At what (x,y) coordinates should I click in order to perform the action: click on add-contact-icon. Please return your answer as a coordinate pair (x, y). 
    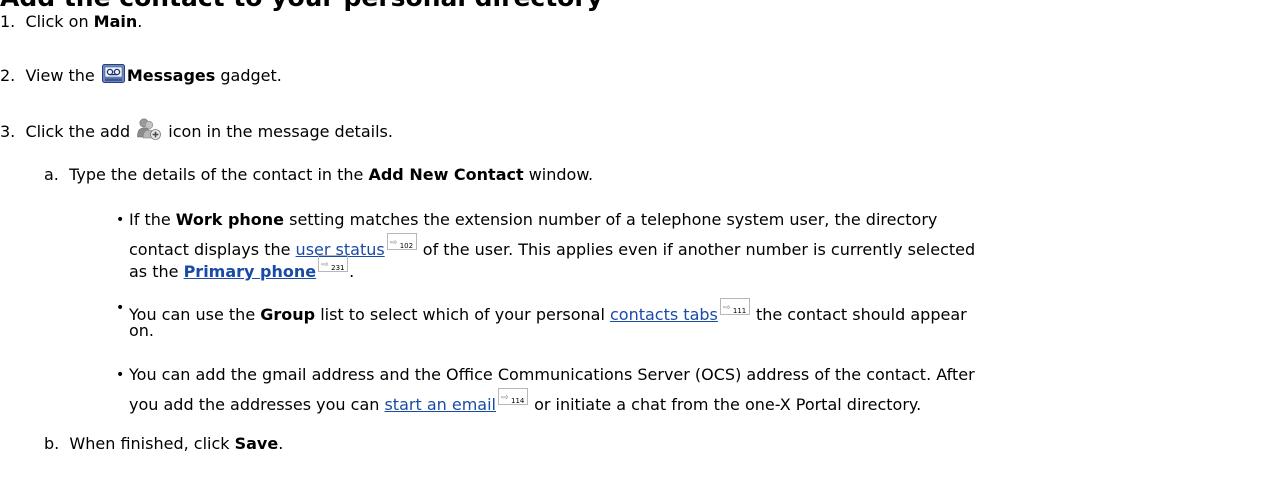
    Looking at the image, I should click on (149, 129).